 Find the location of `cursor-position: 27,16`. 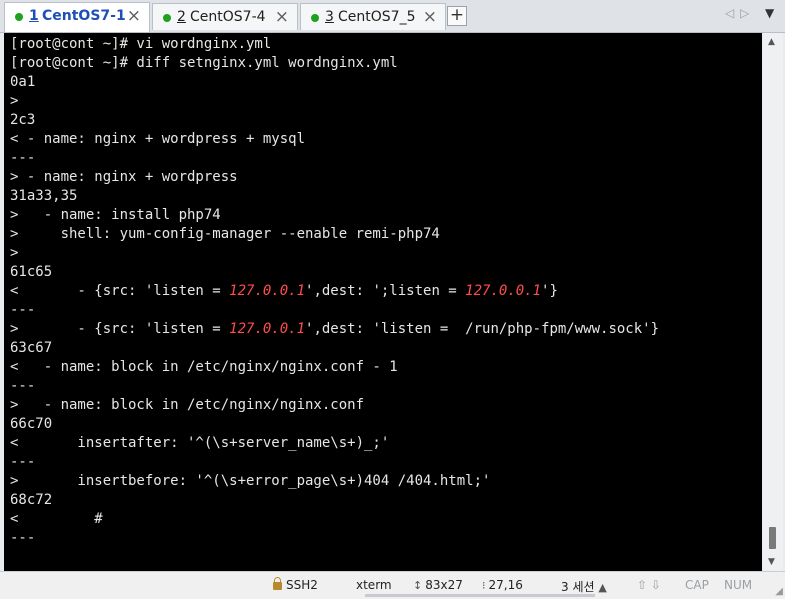

cursor-position: 27,16 is located at coordinates (505, 585).